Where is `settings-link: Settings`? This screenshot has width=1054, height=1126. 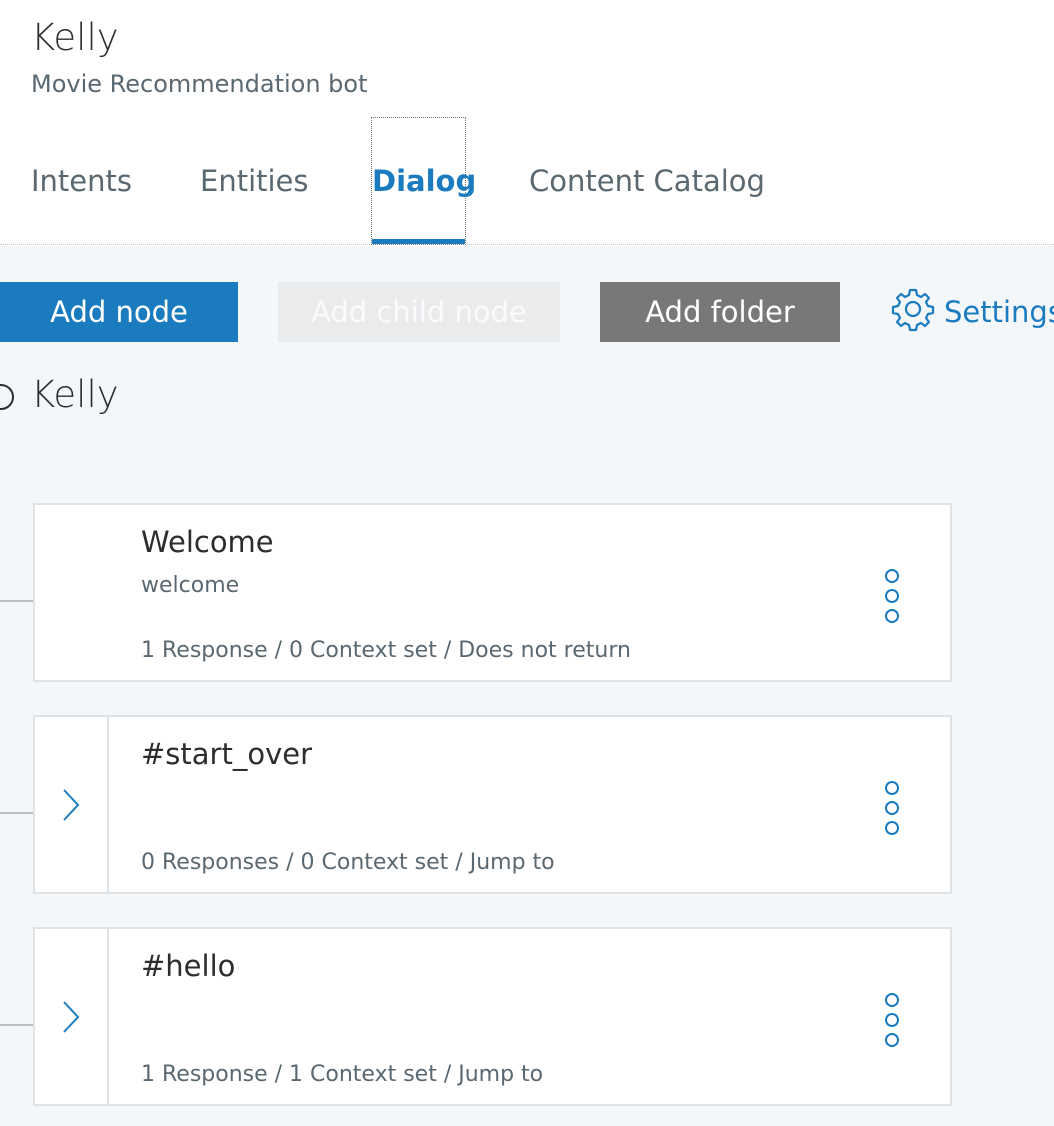 settings-link: Settings is located at coordinates (972, 312).